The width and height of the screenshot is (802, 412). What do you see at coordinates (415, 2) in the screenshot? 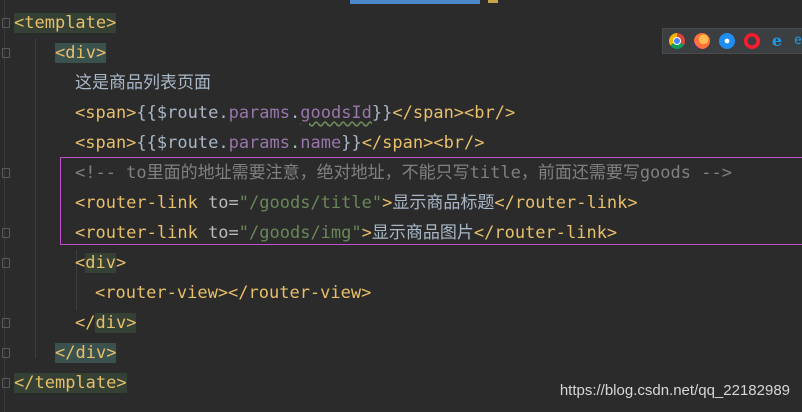
I see `active-tab-indicator` at bounding box center [415, 2].